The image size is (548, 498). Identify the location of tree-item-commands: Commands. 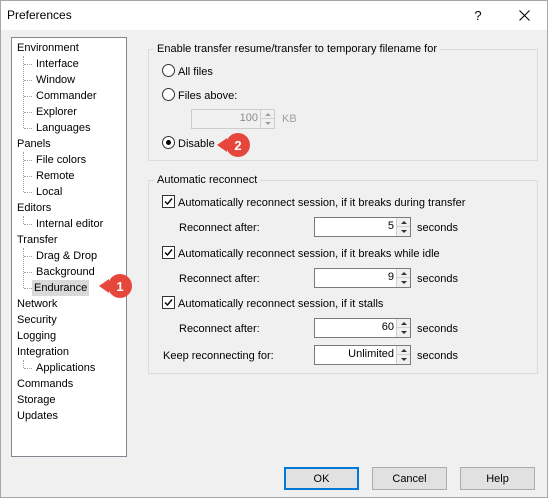
(45, 384).